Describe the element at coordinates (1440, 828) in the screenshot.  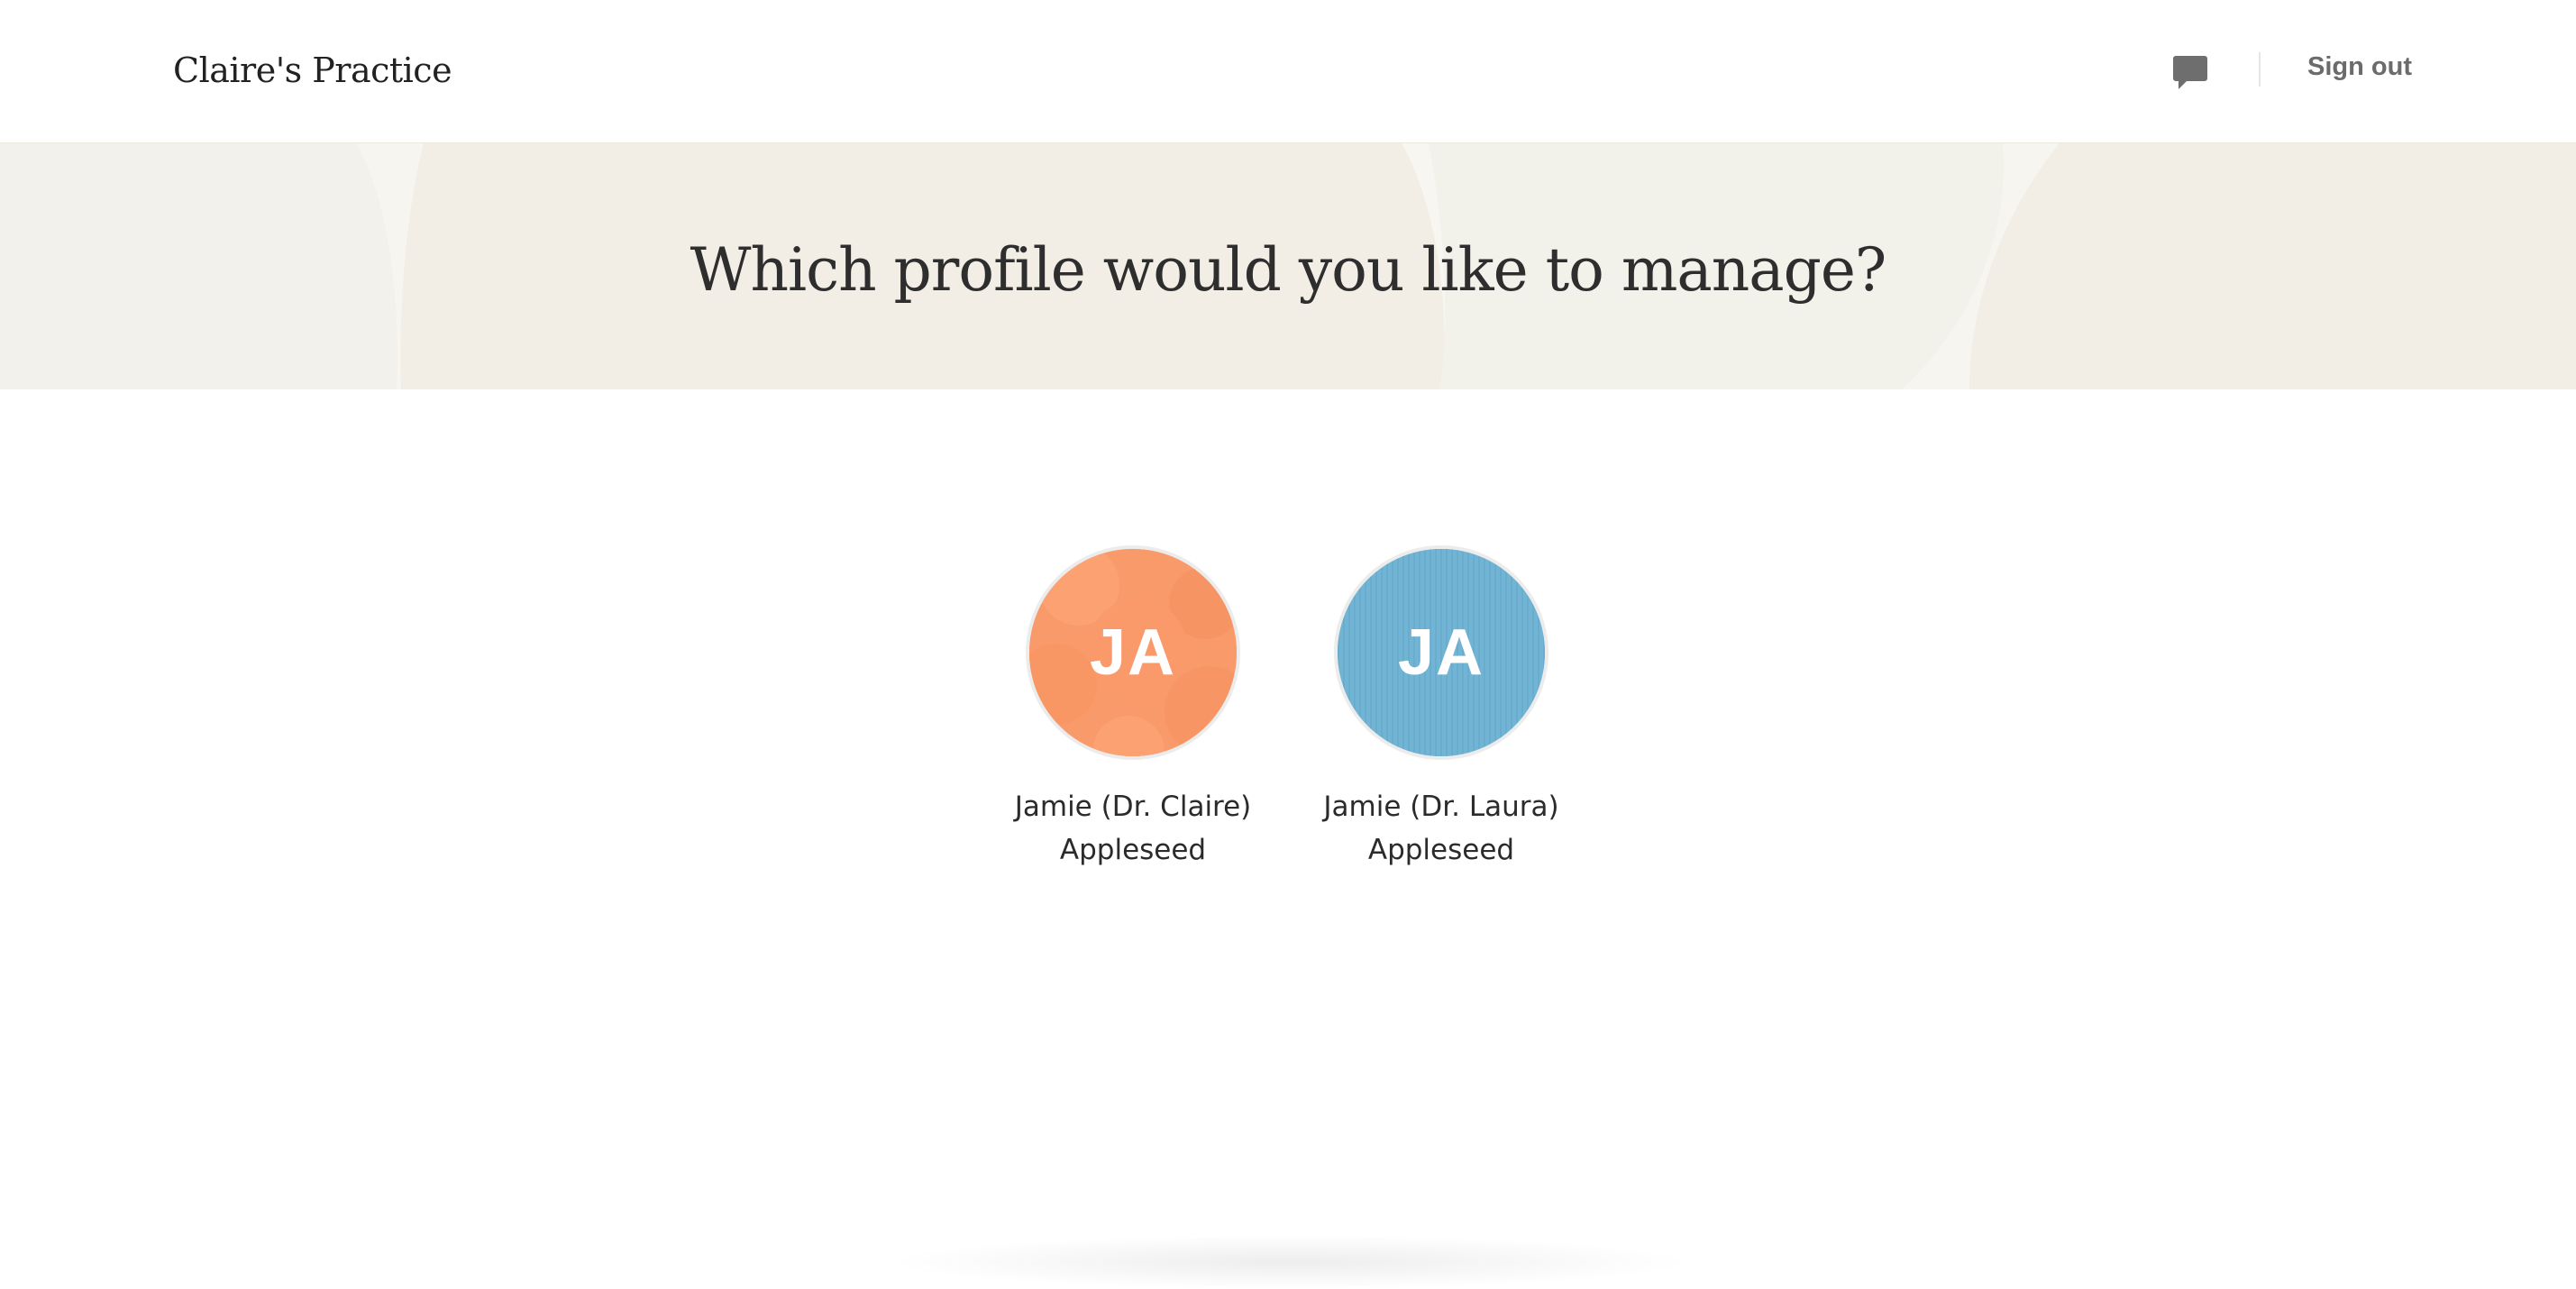
I see `profile-name: Jamie (Dr. Laura) Appleseed` at that location.